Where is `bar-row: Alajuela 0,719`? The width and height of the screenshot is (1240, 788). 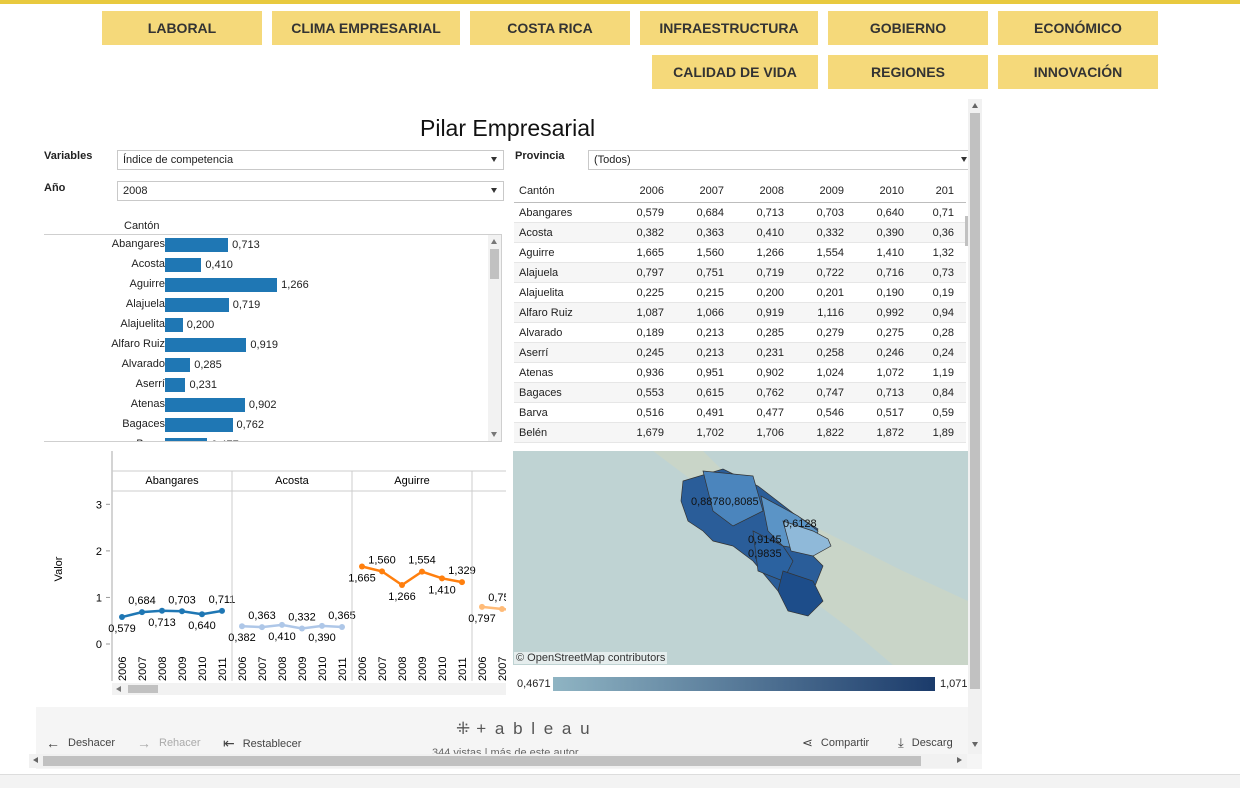 bar-row: Alajuela 0,719 is located at coordinates (265, 305).